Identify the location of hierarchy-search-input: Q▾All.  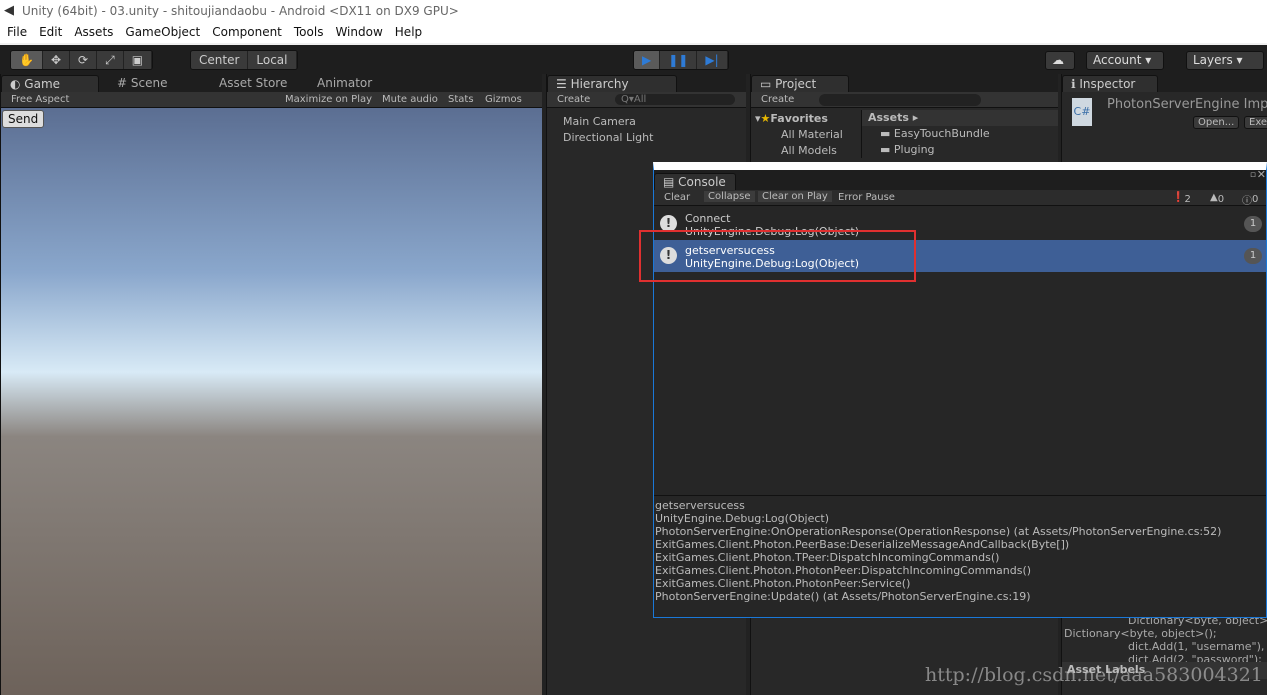
(675, 99).